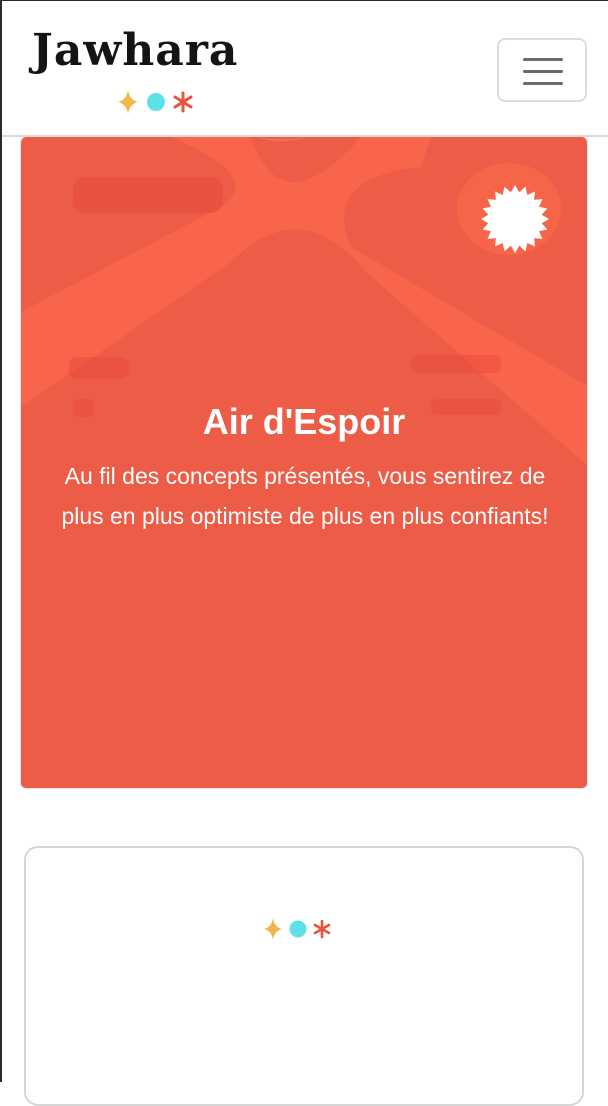 Image resolution: width=608 pixels, height=1106 pixels. I want to click on hero-title: Air d'Espoir, so click(304, 422).